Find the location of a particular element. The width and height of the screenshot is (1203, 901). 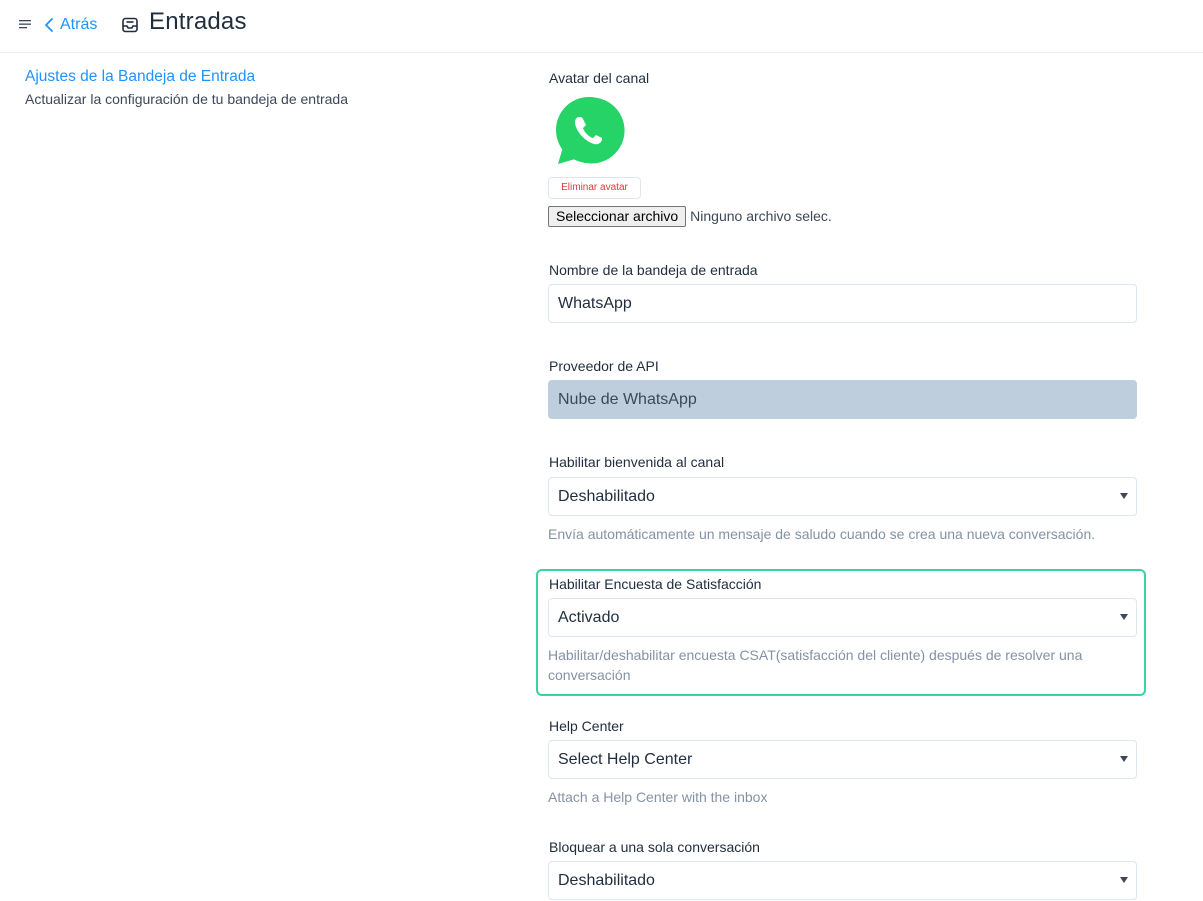

back-button: Atrás is located at coordinates (70, 25).